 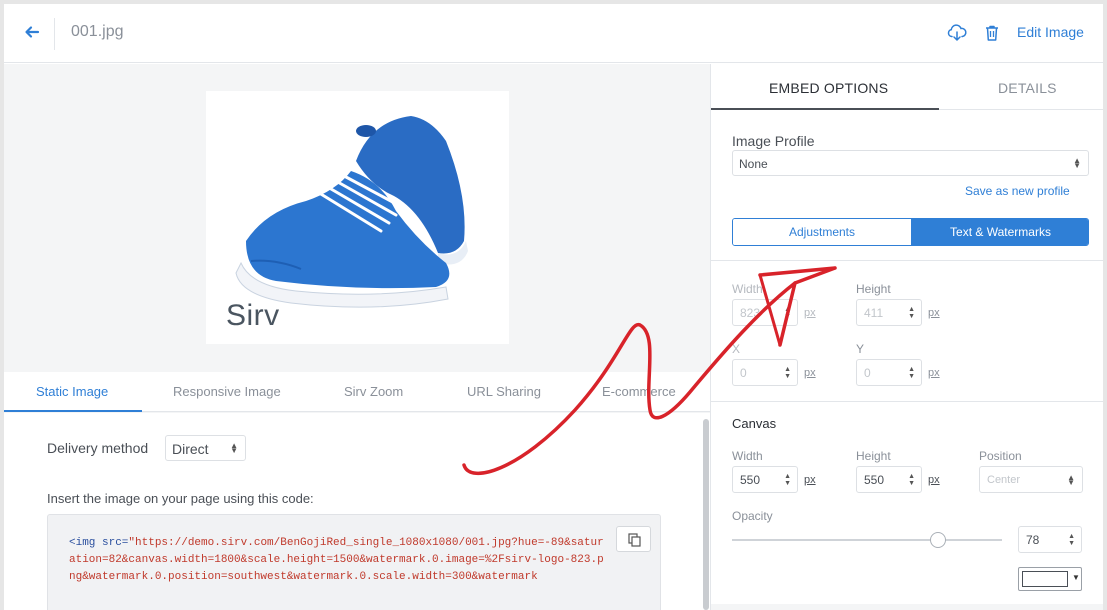 I want to click on watermark-width-value: 823, so click(x=750, y=313).